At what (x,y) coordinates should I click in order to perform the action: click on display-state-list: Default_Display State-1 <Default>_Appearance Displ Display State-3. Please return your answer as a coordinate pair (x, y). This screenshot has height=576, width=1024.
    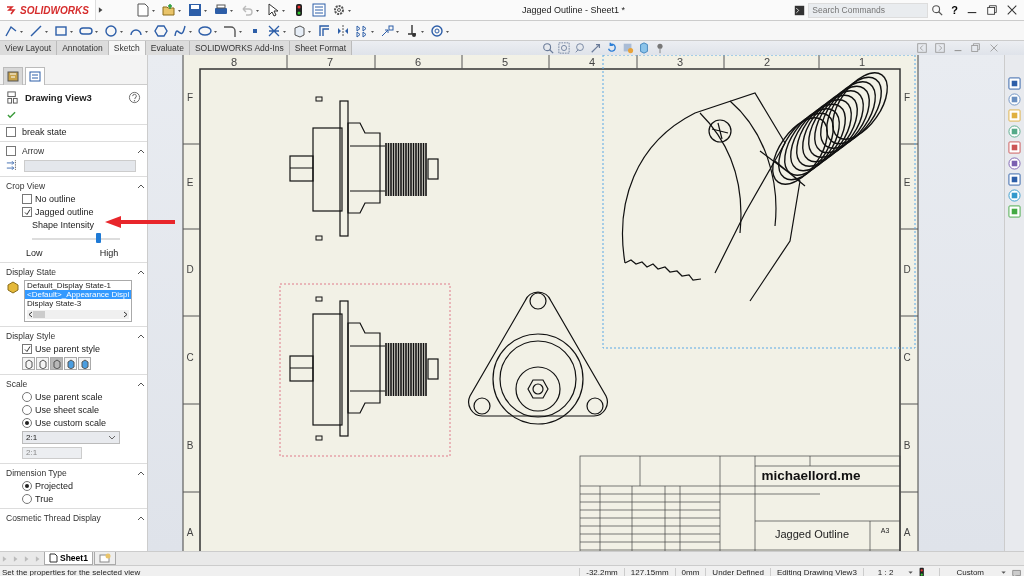
    Looking at the image, I should click on (78, 301).